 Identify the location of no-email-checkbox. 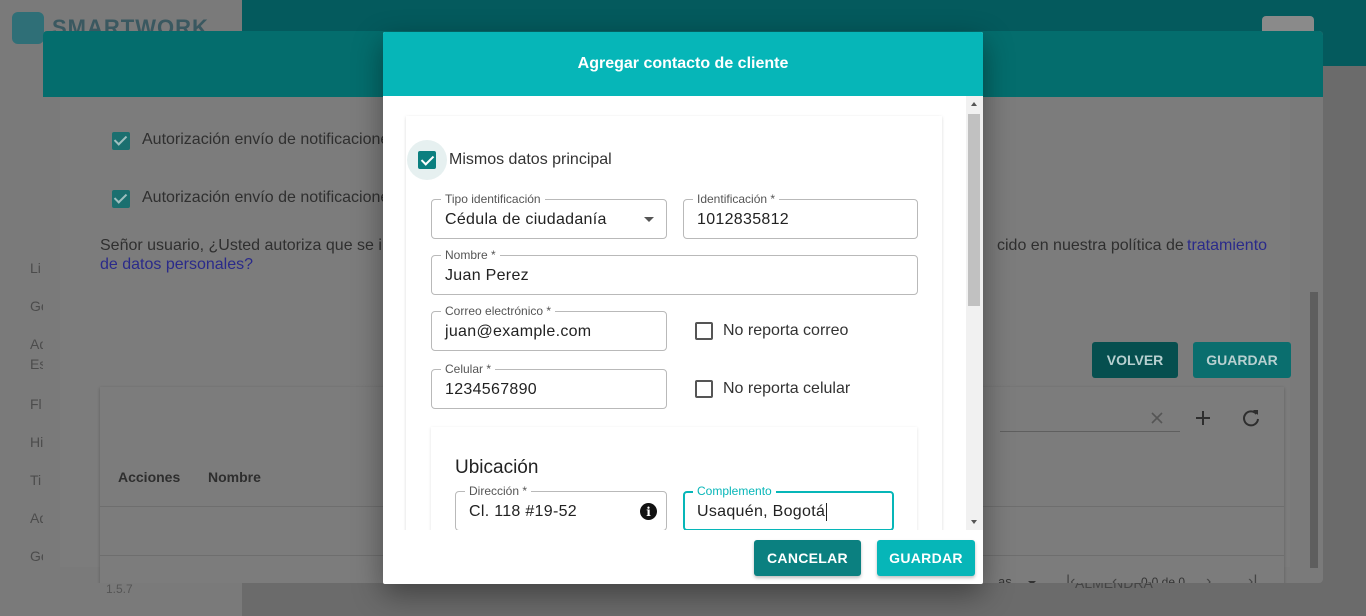
(704, 331).